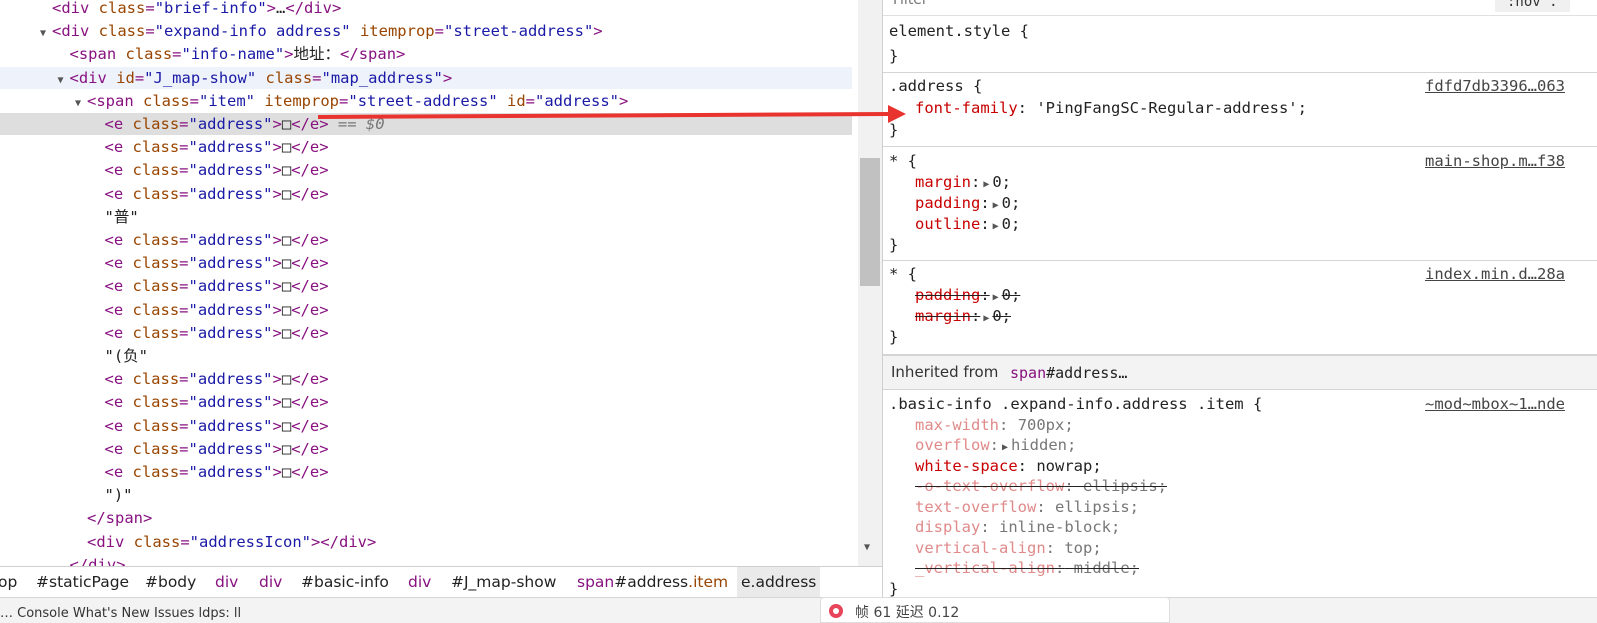 The width and height of the screenshot is (1597, 623). Describe the element at coordinates (10, 582) in the screenshot. I see `breadcrumb-item: op` at that location.